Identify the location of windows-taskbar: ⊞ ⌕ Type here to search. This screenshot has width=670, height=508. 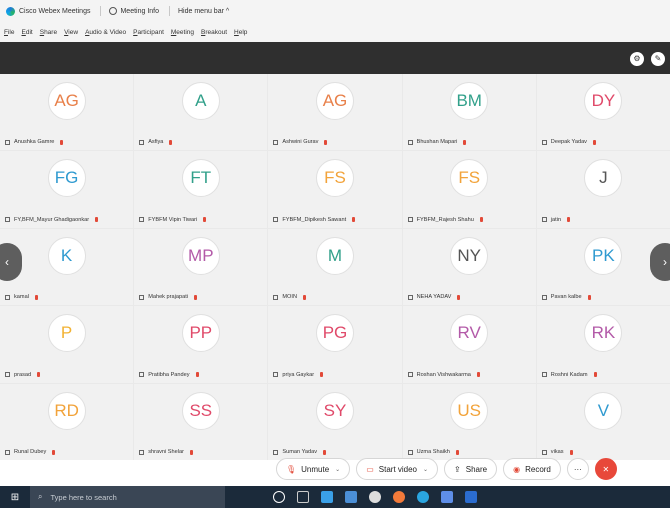
(335, 497).